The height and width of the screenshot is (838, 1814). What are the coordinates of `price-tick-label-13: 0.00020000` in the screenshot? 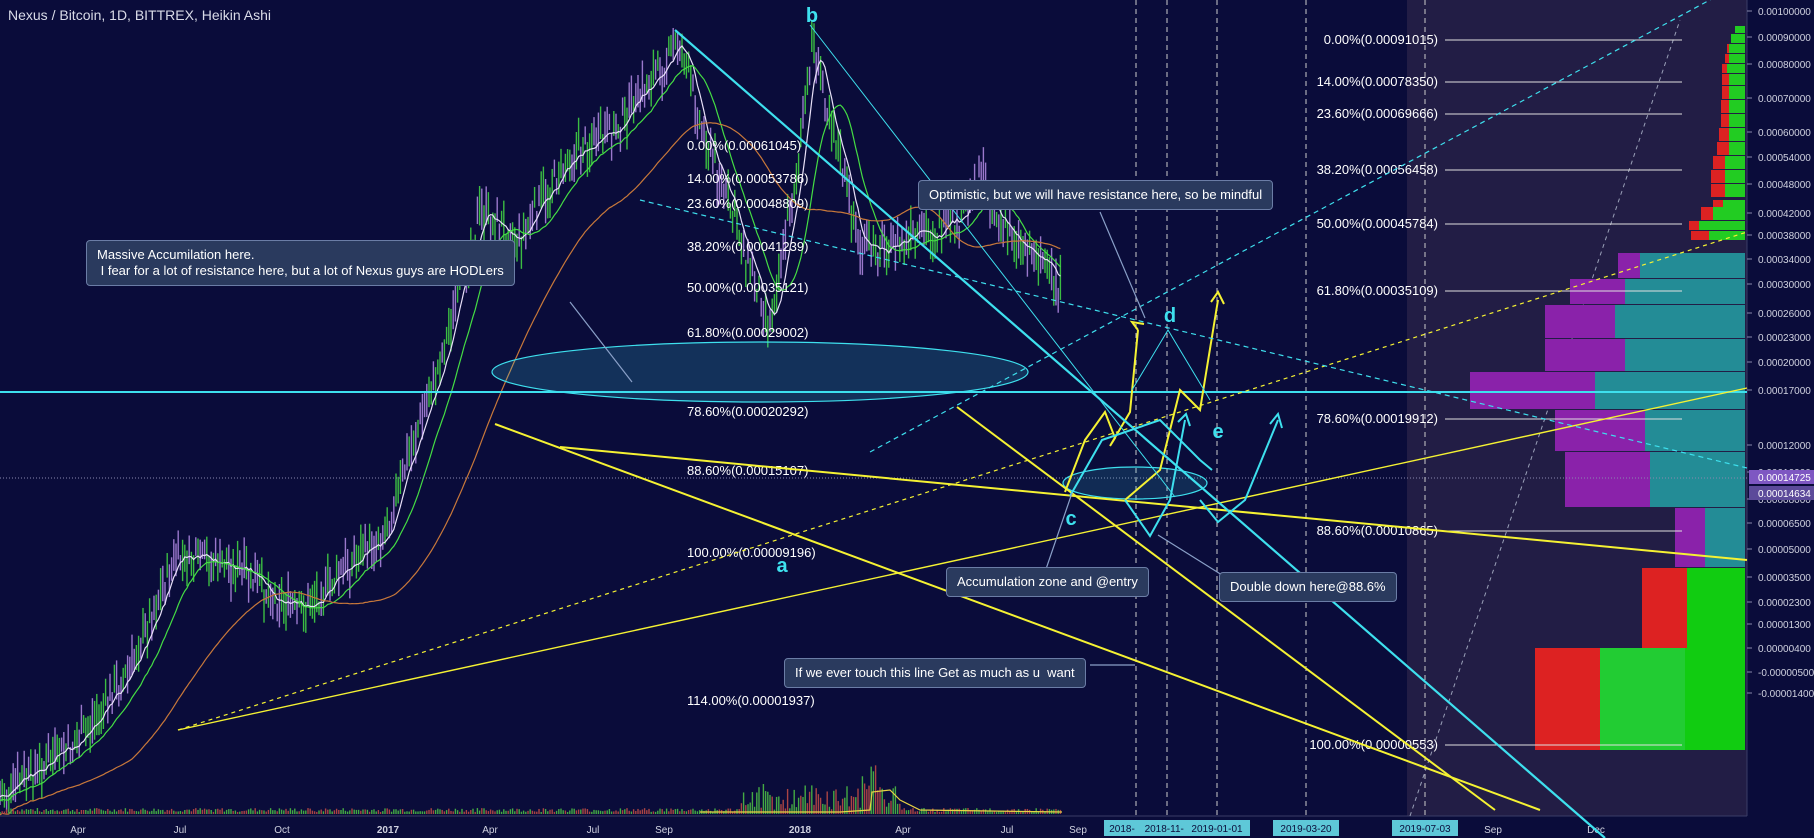 It's located at (1784, 363).